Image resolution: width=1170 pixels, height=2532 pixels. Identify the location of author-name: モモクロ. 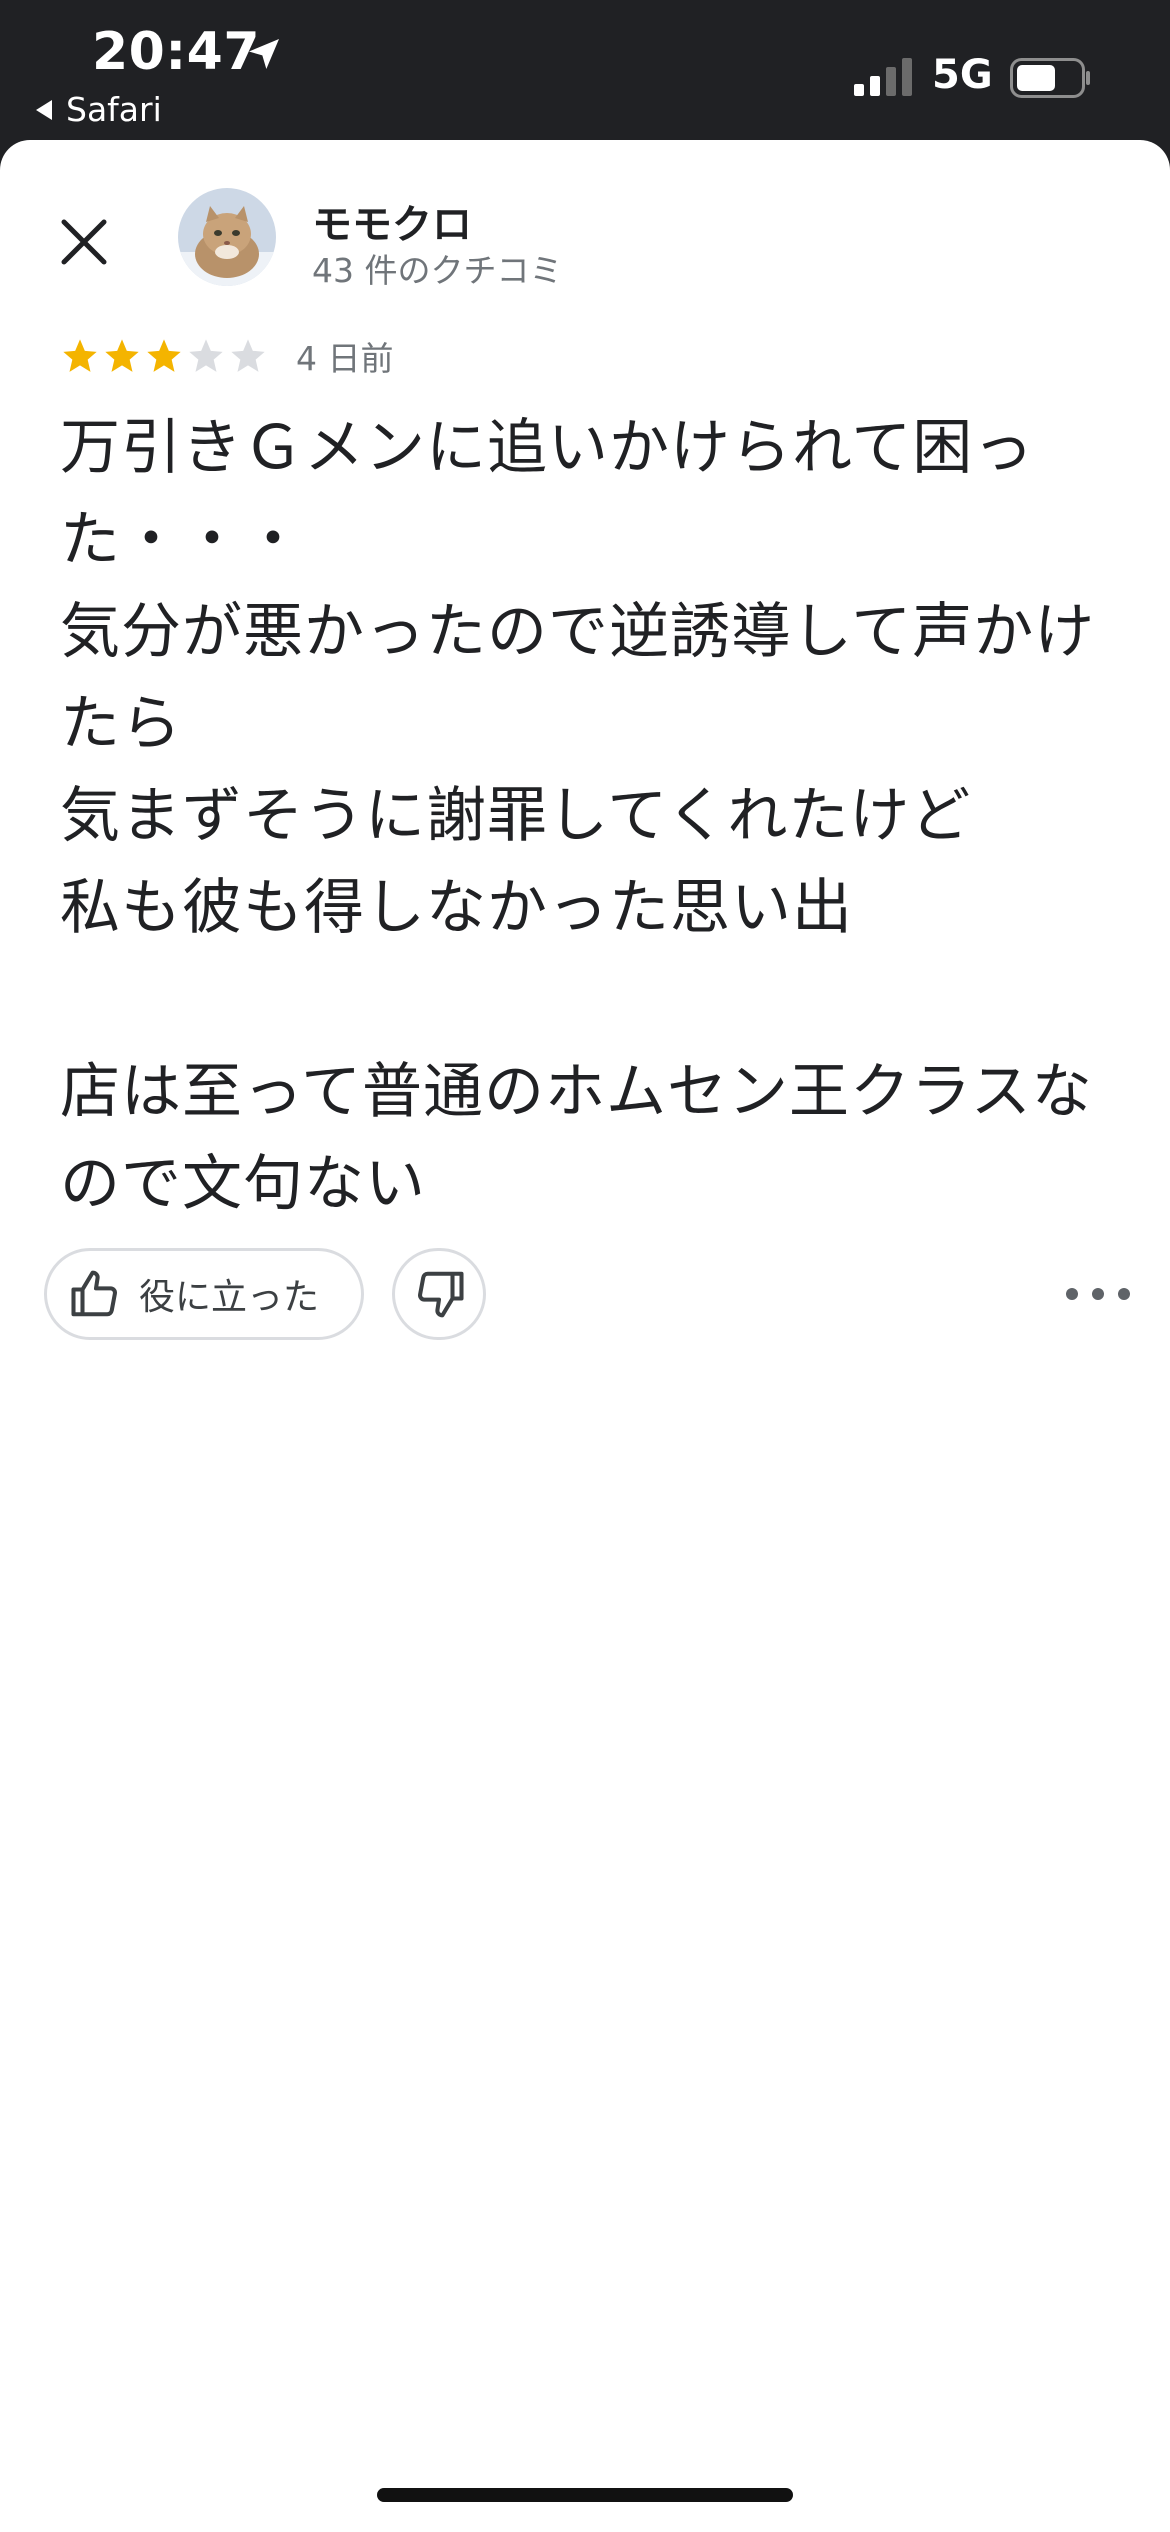
(392, 221).